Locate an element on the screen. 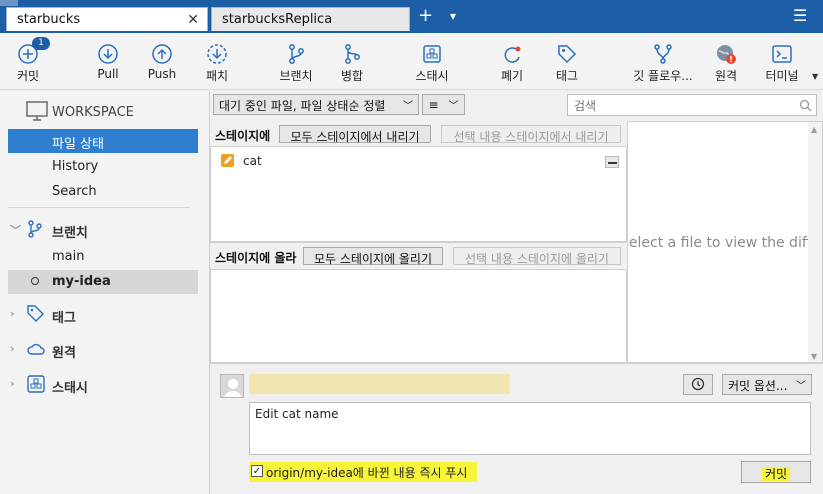 Image resolution: width=823 pixels, height=494 pixels. unstaged-header: 스테이지에 올라 is located at coordinates (256, 258).